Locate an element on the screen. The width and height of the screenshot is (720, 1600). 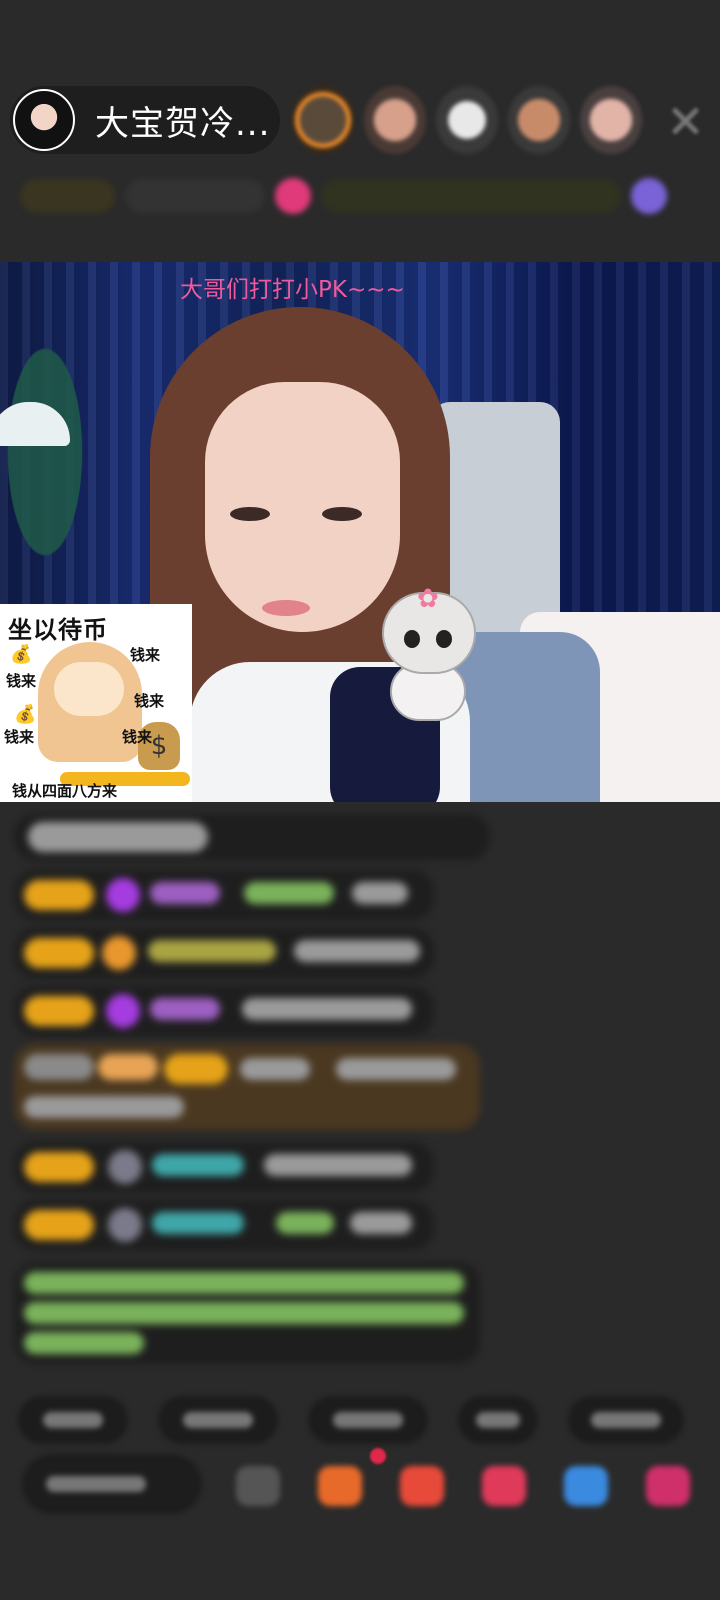
gift-icon is located at coordinates (504, 1486).